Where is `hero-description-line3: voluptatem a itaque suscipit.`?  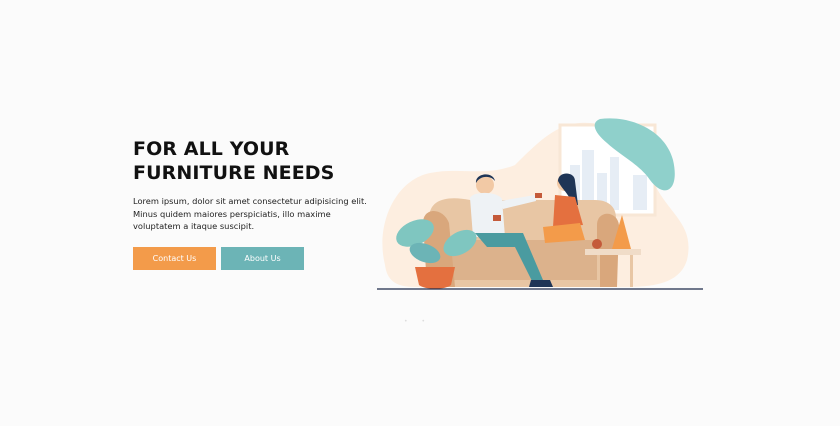
hero-description-line3: voluptatem a itaque suscipit. is located at coordinates (194, 226).